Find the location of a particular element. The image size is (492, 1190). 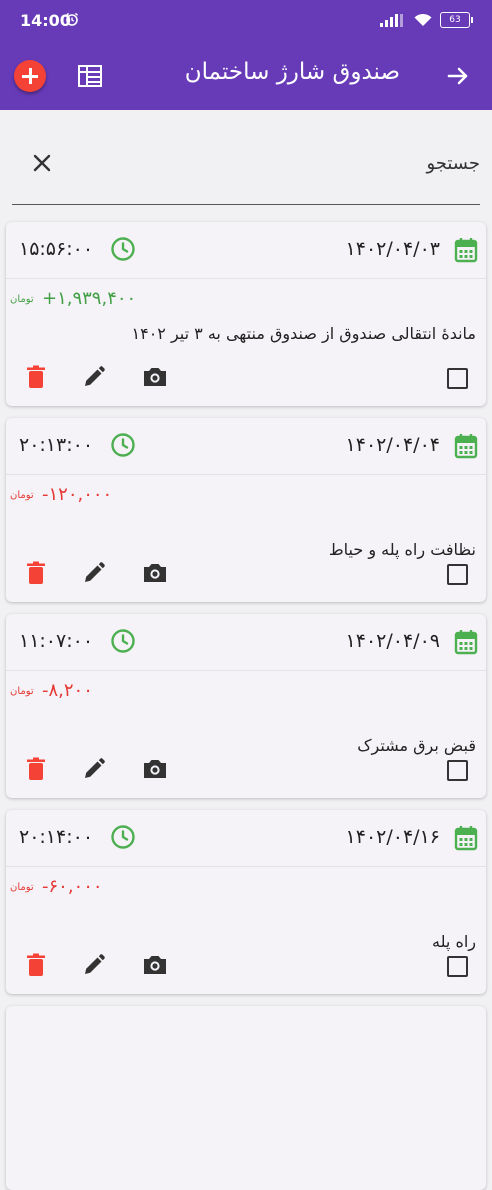

status-icons: 63 is located at coordinates (426, 20).